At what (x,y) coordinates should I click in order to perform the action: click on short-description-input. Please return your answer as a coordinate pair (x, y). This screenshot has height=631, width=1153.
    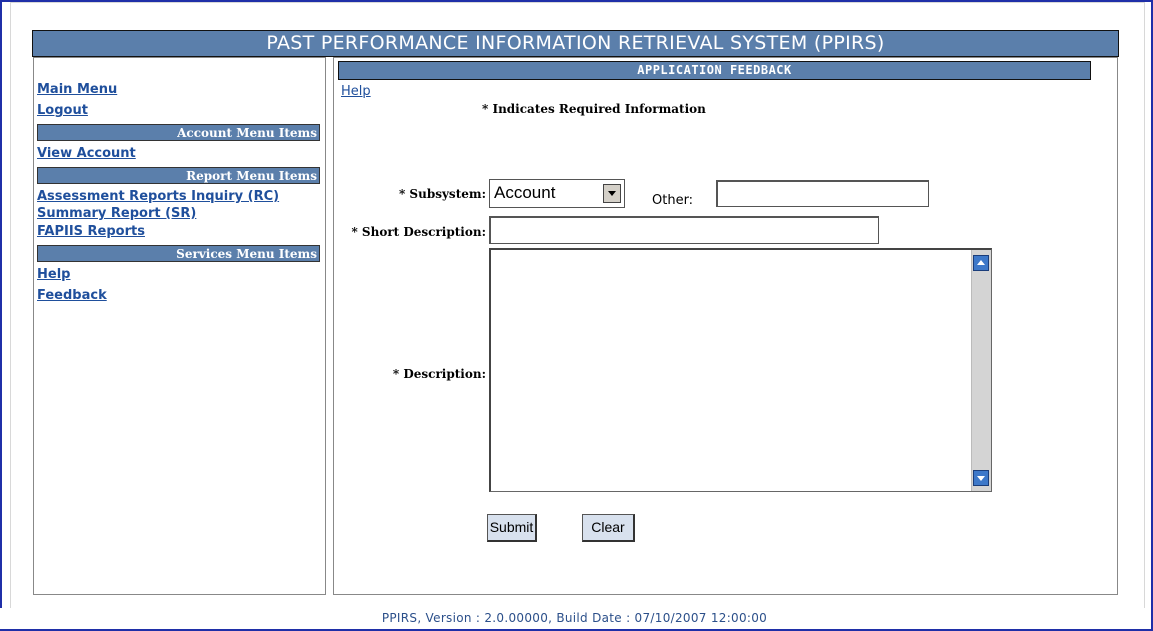
    Looking at the image, I should click on (684, 230).